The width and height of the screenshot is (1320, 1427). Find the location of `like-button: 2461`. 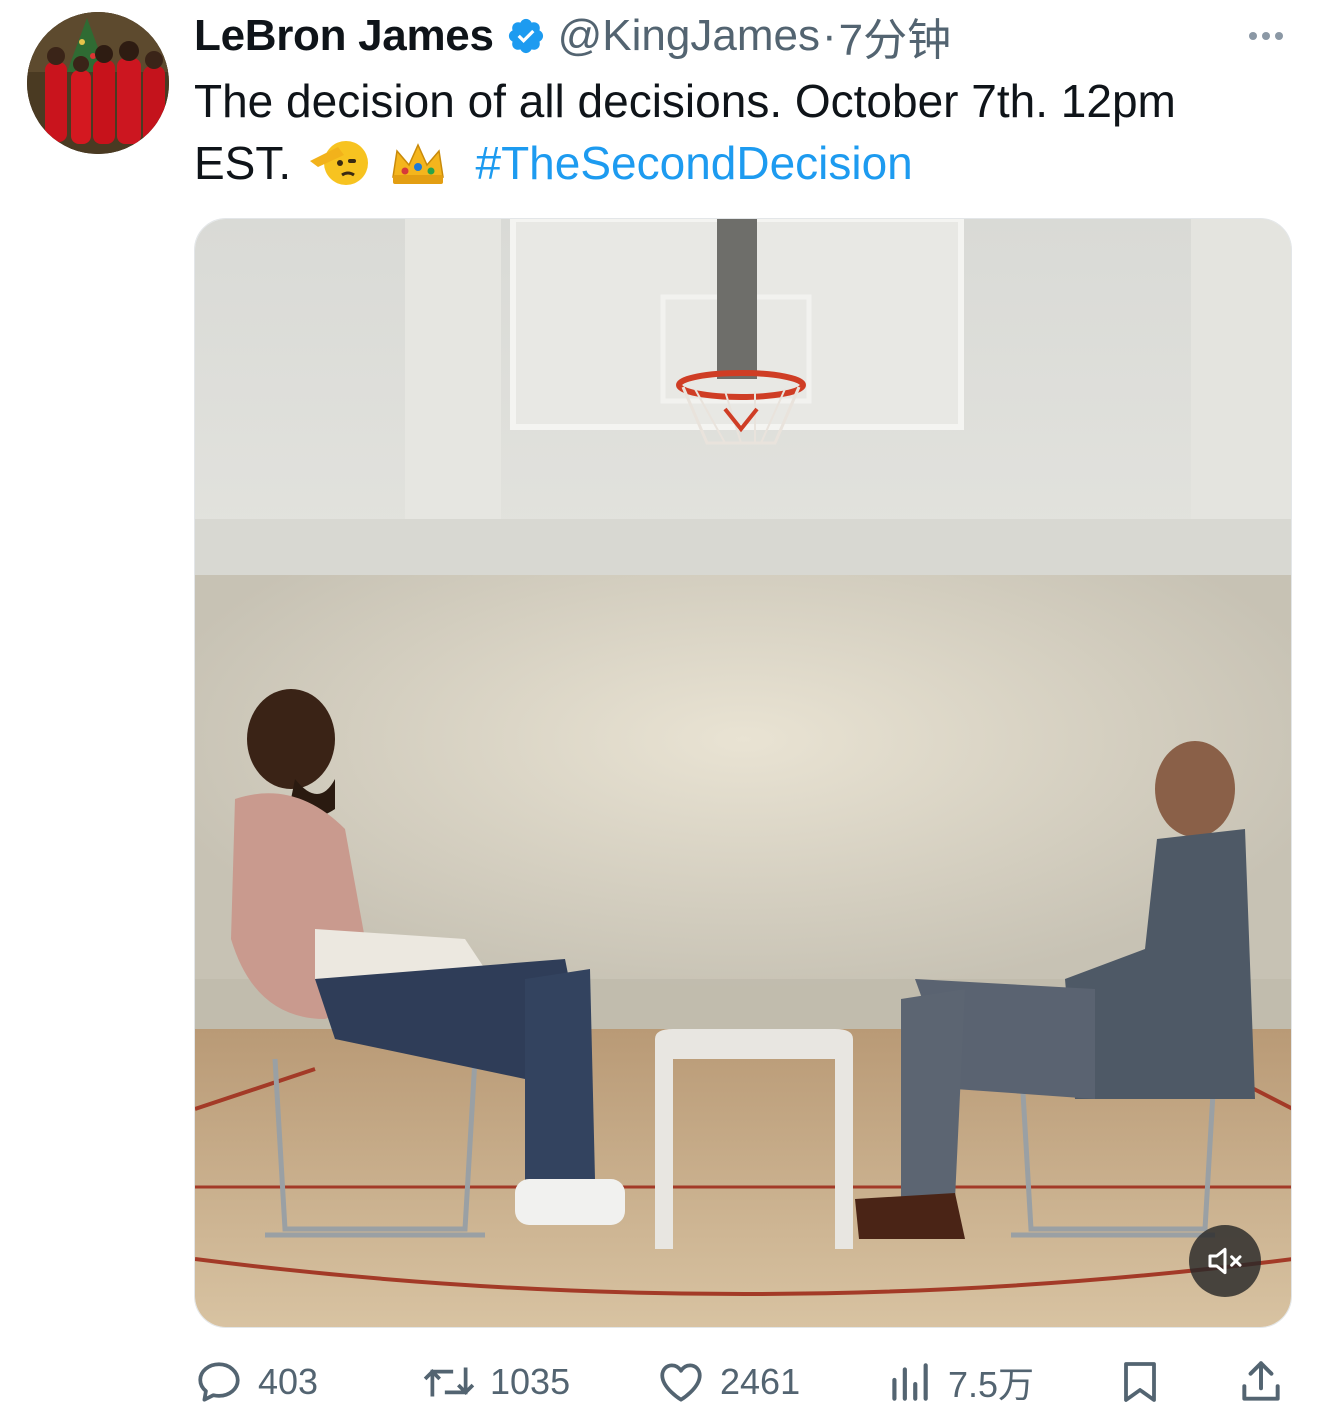

like-button: 2461 is located at coordinates (728, 1382).